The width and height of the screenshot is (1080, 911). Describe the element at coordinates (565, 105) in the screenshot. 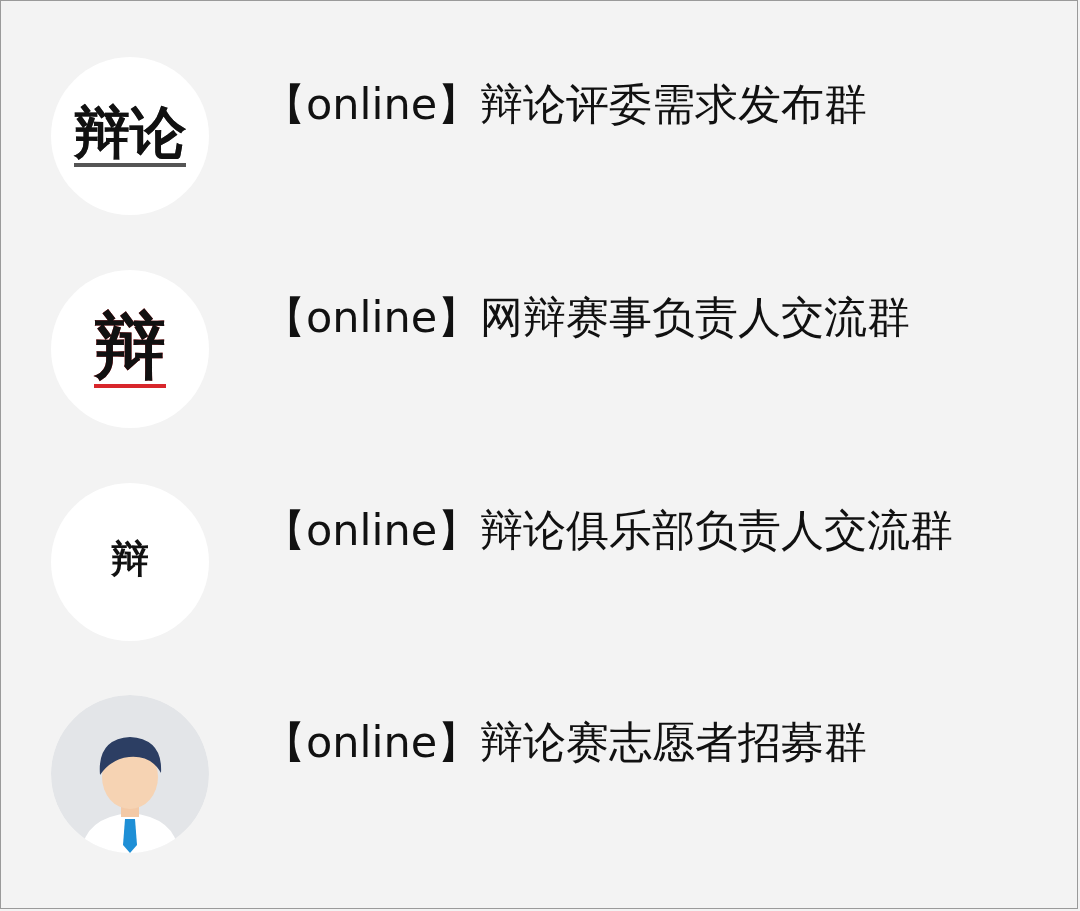

I see `group-name: 【online】辩论评委需求发布群` at that location.